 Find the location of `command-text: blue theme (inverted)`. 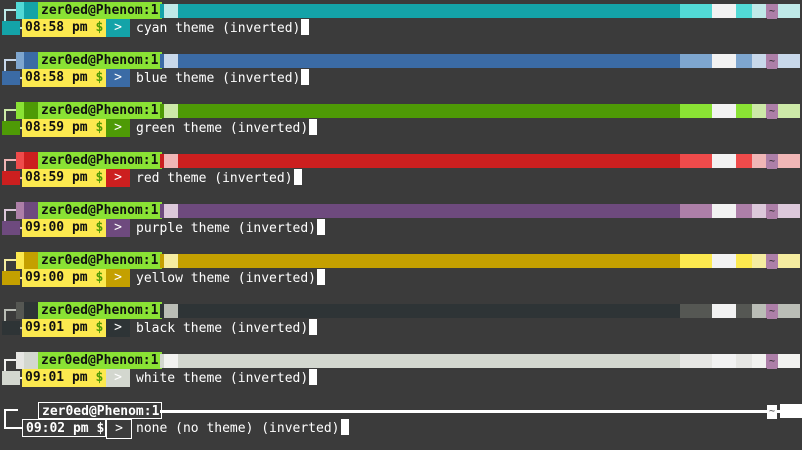

command-text: blue theme (inverted) is located at coordinates (223, 78).